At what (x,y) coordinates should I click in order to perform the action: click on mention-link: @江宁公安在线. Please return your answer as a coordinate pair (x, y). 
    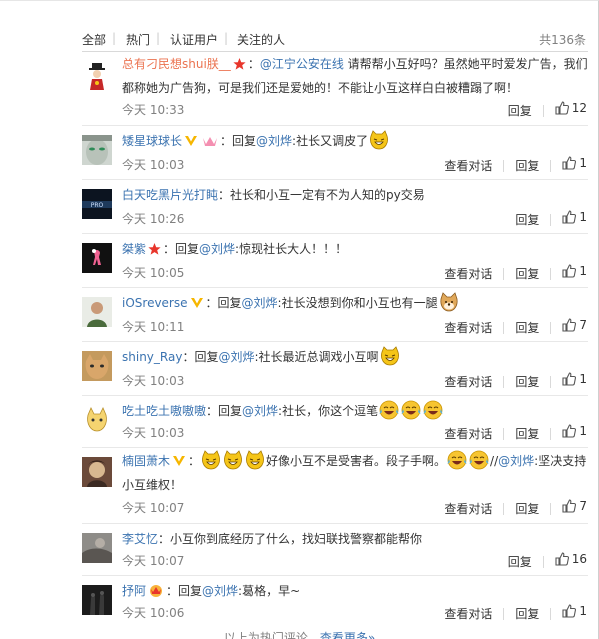
    Looking at the image, I should click on (302, 64).